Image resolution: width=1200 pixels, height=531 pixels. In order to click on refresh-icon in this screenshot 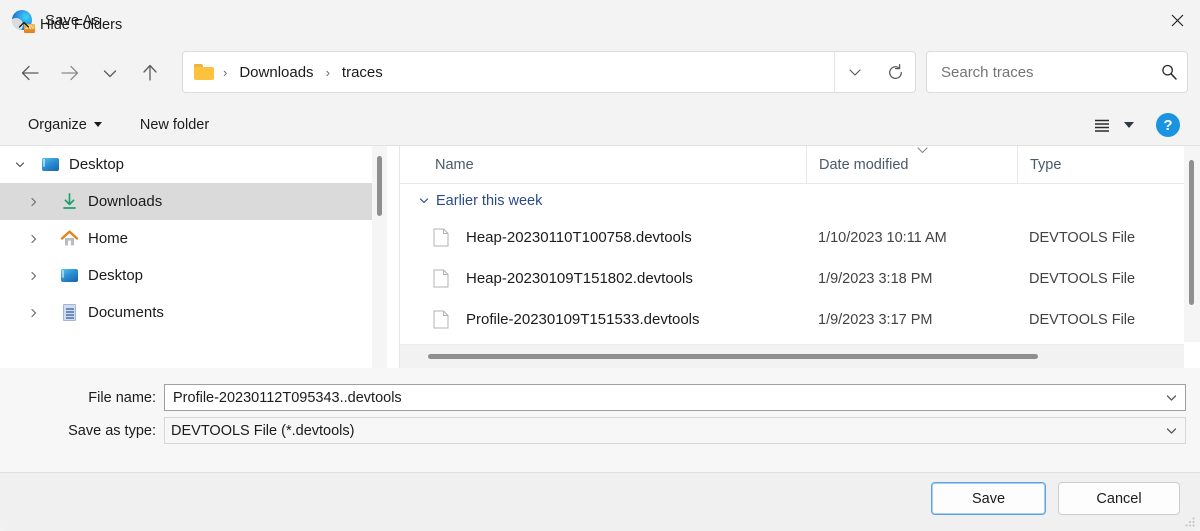, I will do `click(895, 71)`.